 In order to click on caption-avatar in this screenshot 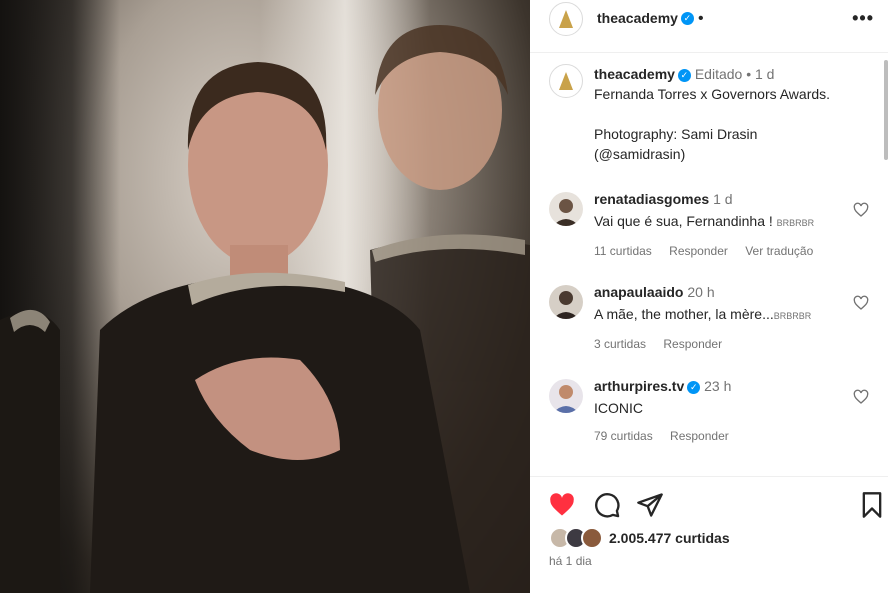, I will do `click(566, 81)`.